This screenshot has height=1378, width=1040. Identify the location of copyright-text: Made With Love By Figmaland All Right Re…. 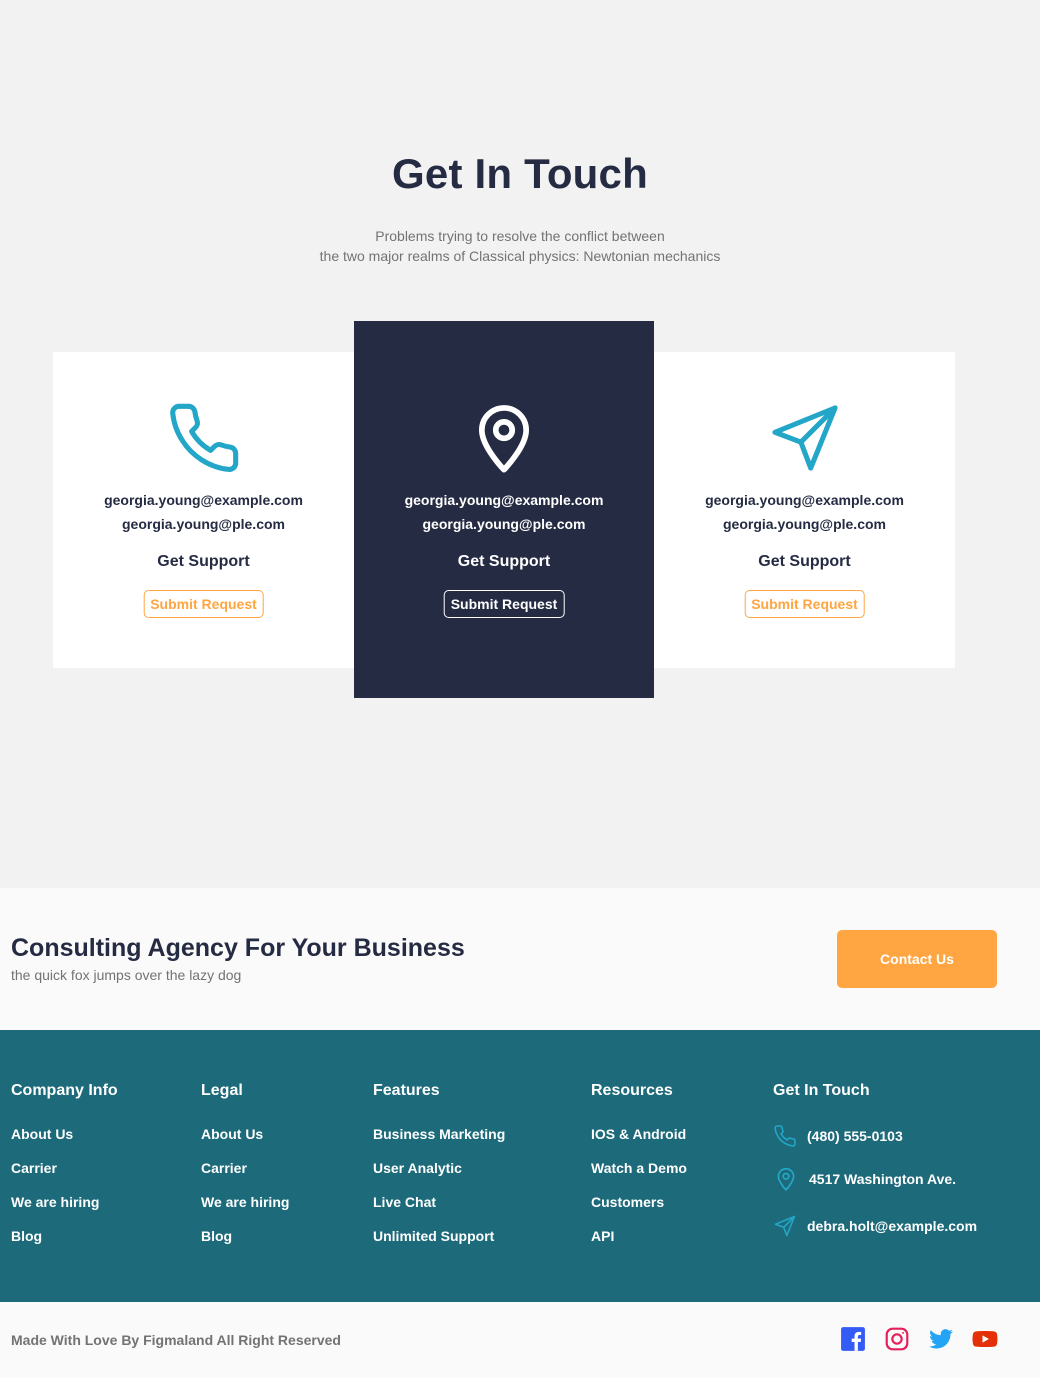
(176, 1340).